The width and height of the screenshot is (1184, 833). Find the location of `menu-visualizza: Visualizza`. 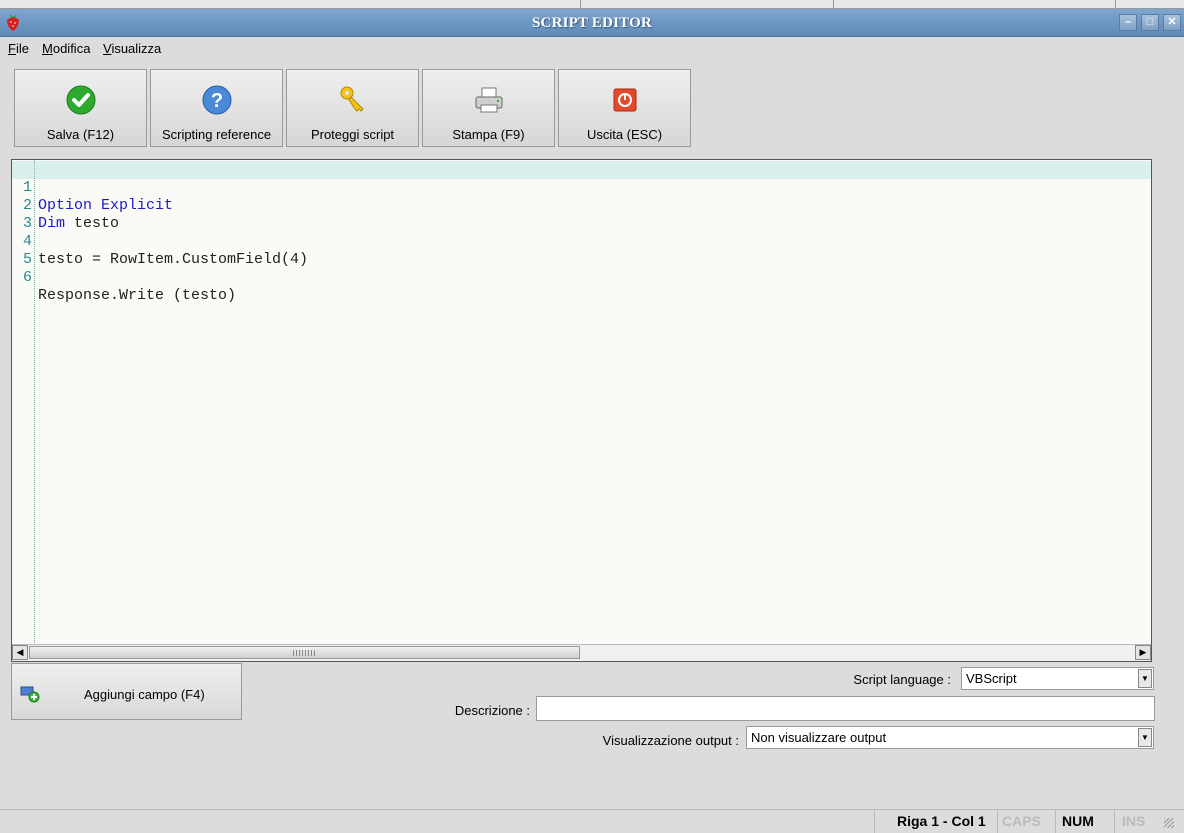

menu-visualizza: Visualizza is located at coordinates (132, 48).